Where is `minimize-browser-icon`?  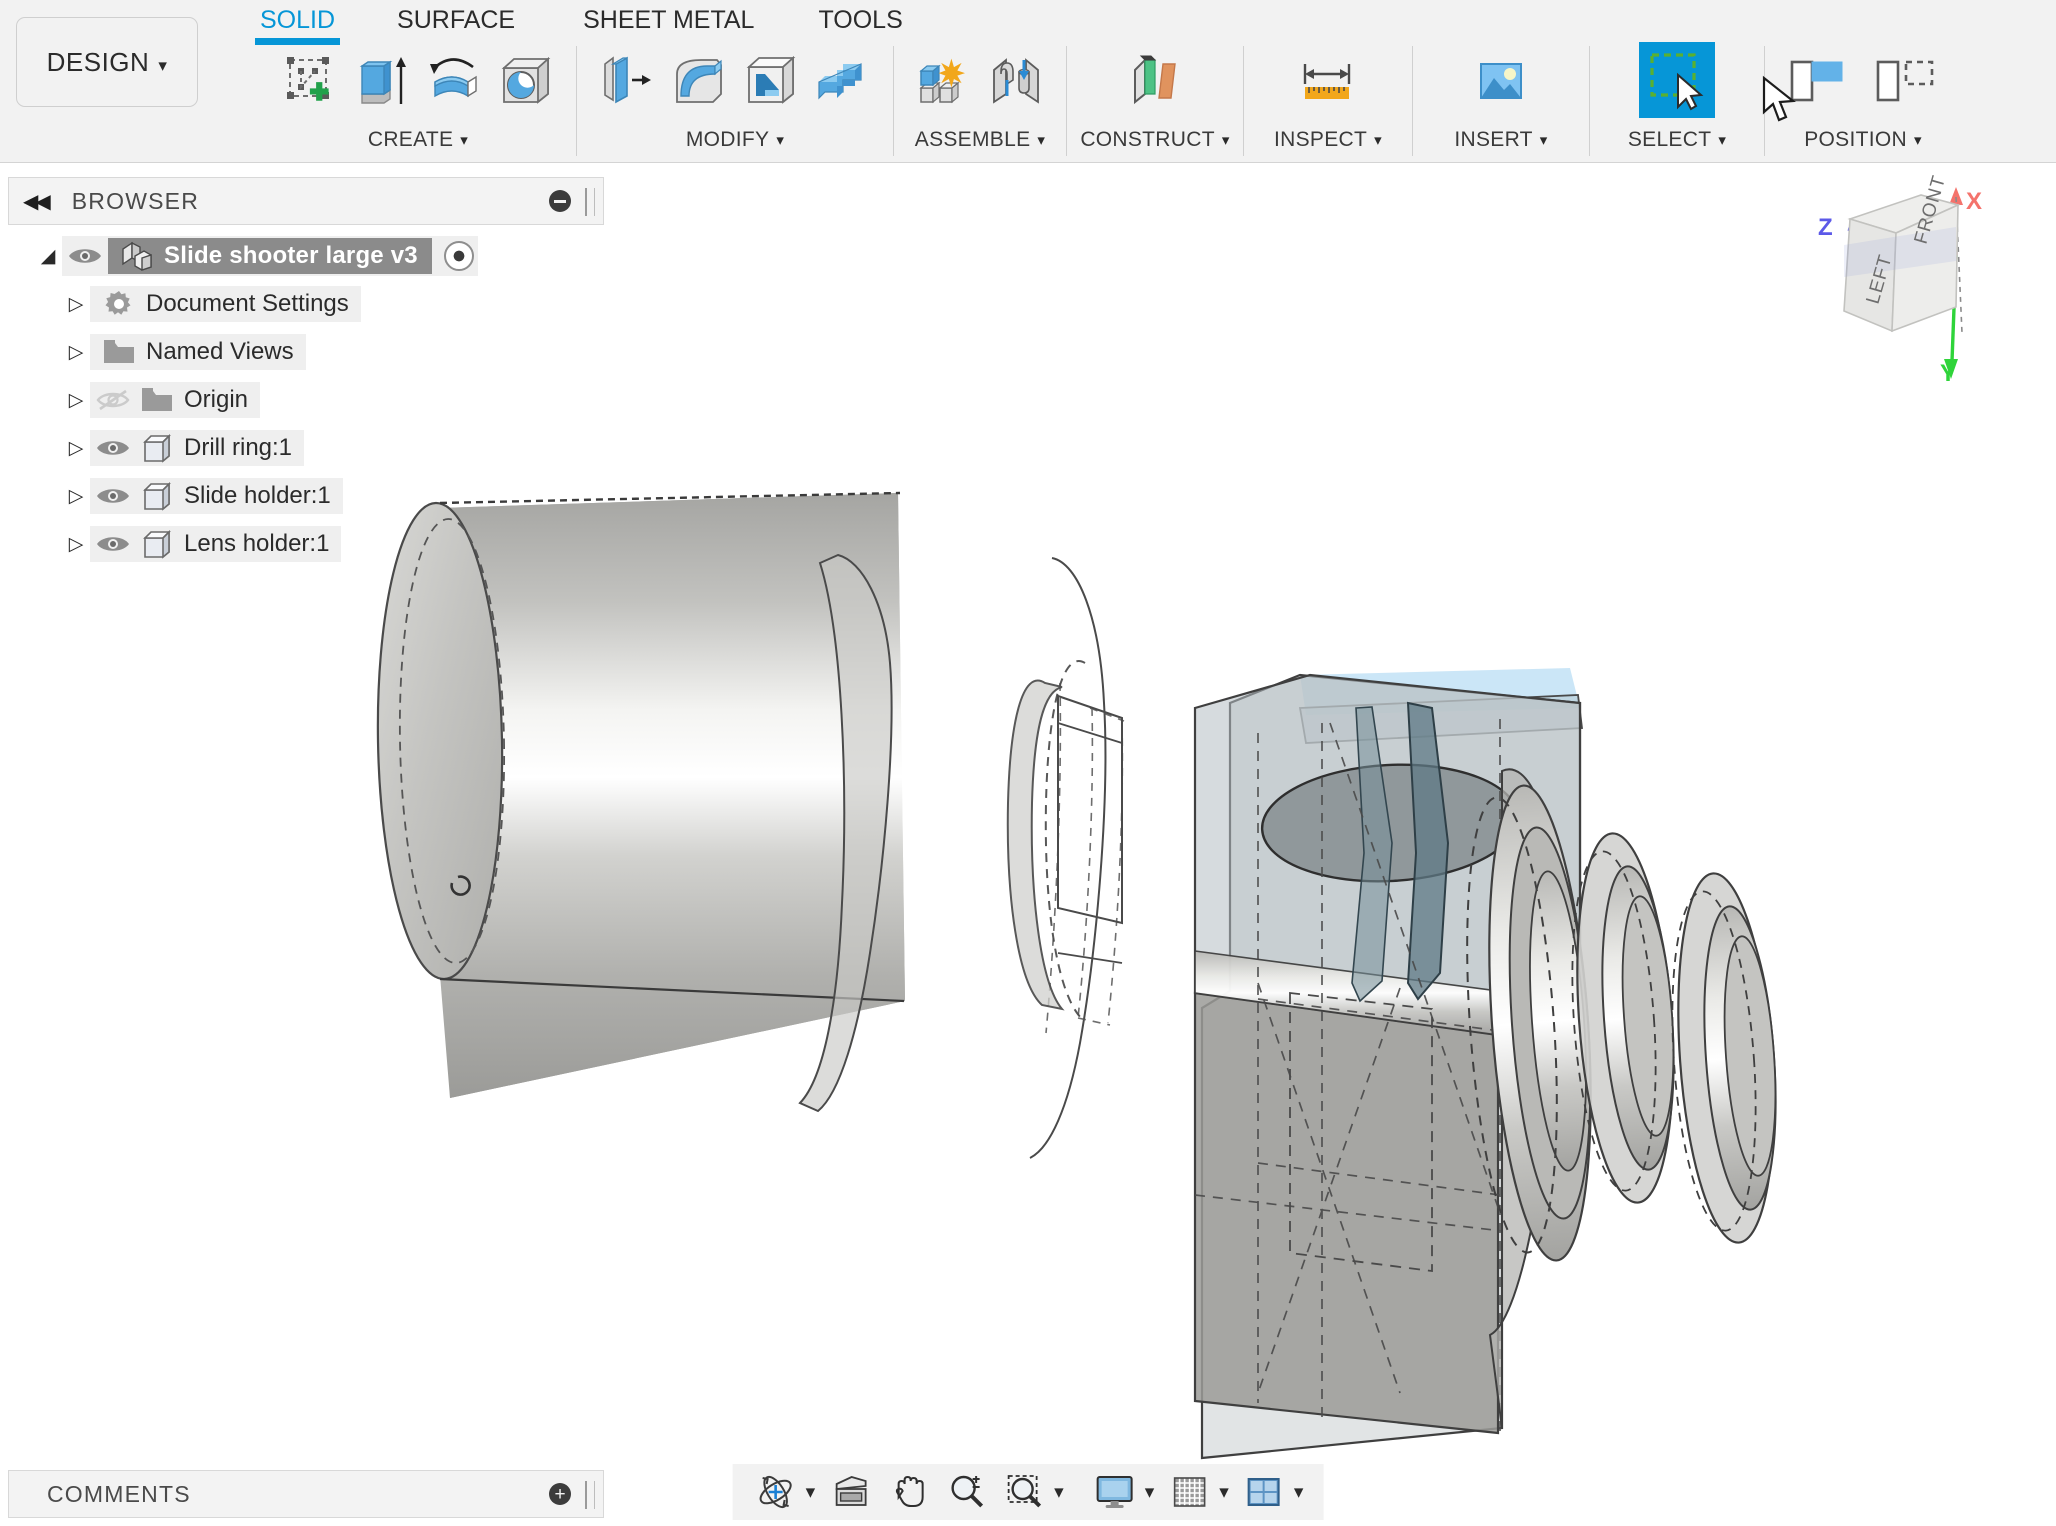
minimize-browser-icon is located at coordinates (560, 201).